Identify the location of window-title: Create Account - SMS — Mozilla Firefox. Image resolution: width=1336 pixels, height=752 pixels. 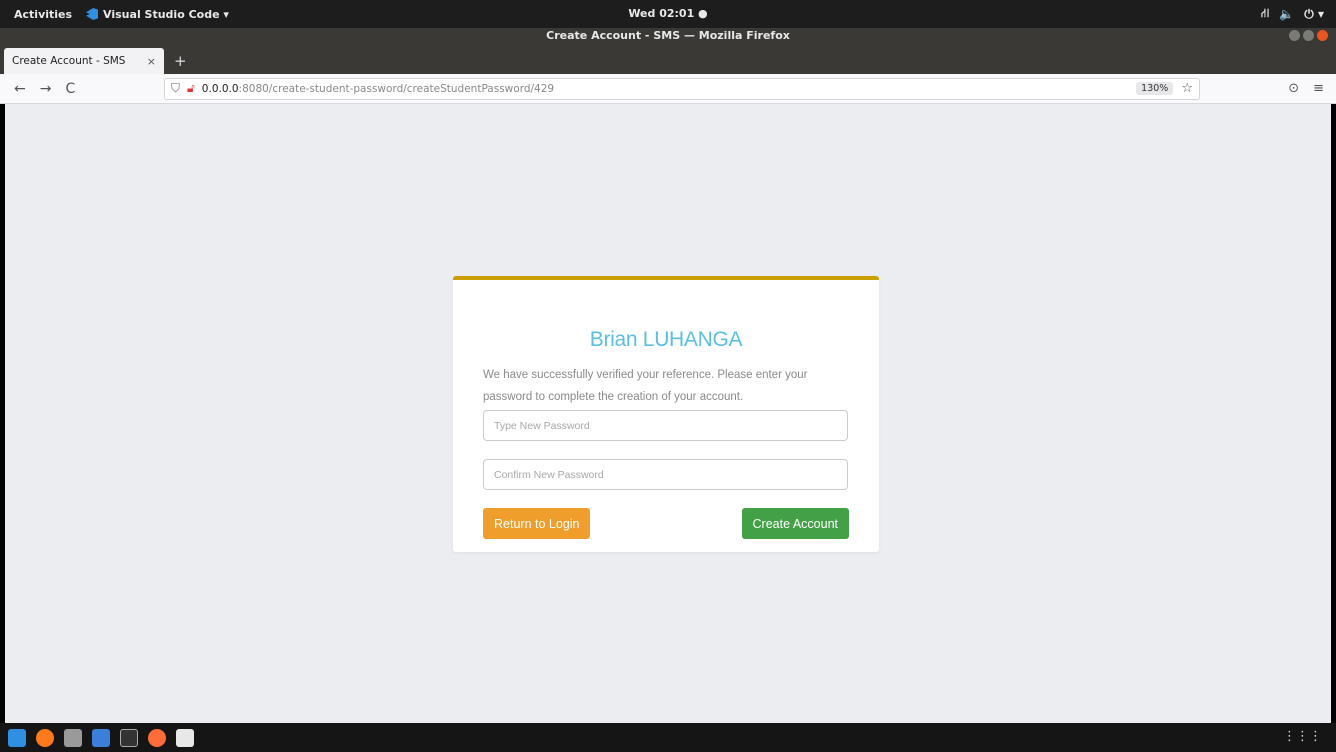
(668, 35).